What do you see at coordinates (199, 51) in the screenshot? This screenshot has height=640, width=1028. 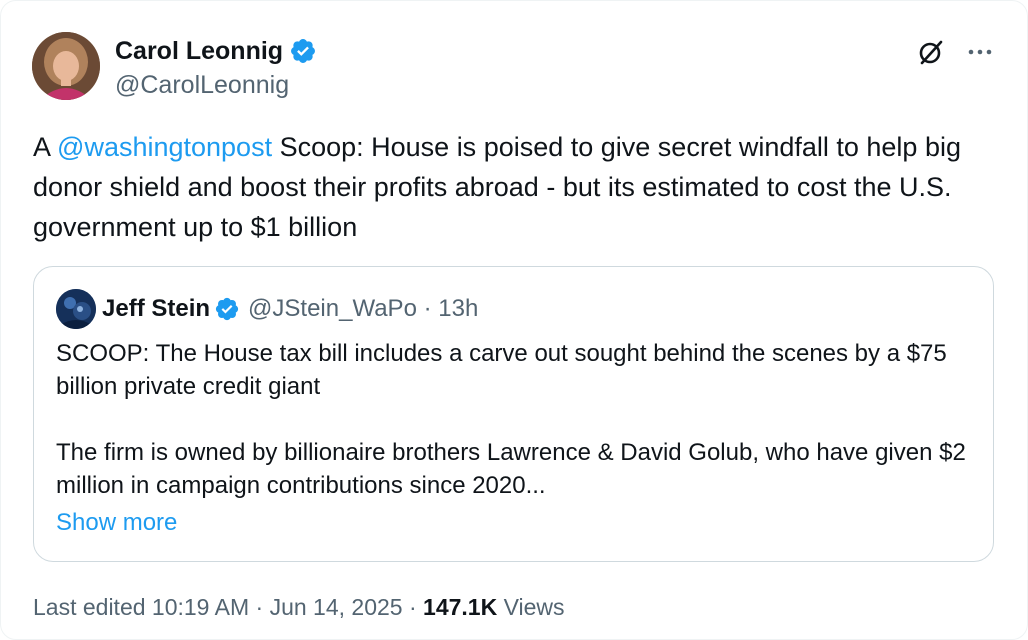 I see `author-name: Carol Leonnig` at bounding box center [199, 51].